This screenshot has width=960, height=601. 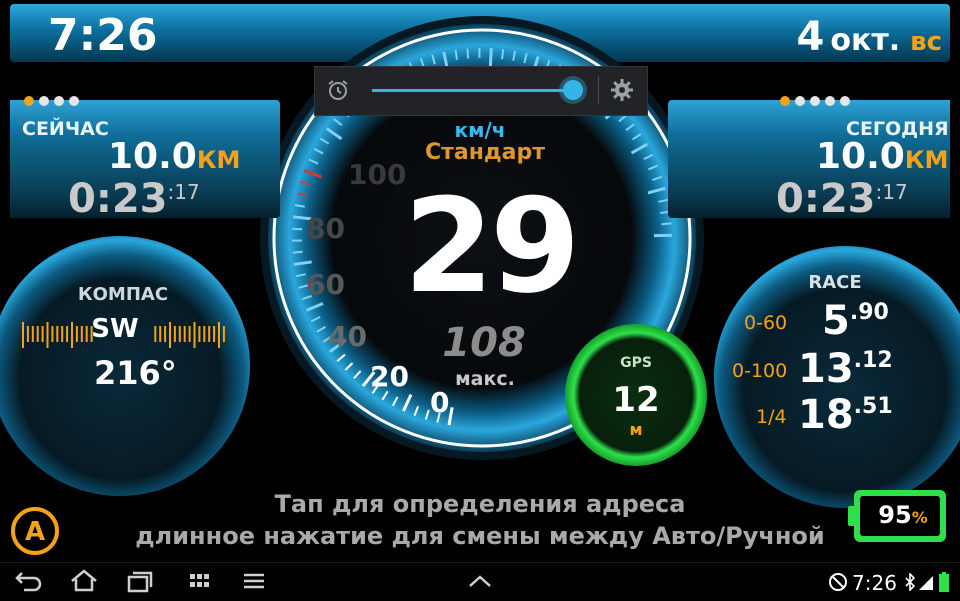 What do you see at coordinates (944, 582) in the screenshot?
I see `battery-icon` at bounding box center [944, 582].